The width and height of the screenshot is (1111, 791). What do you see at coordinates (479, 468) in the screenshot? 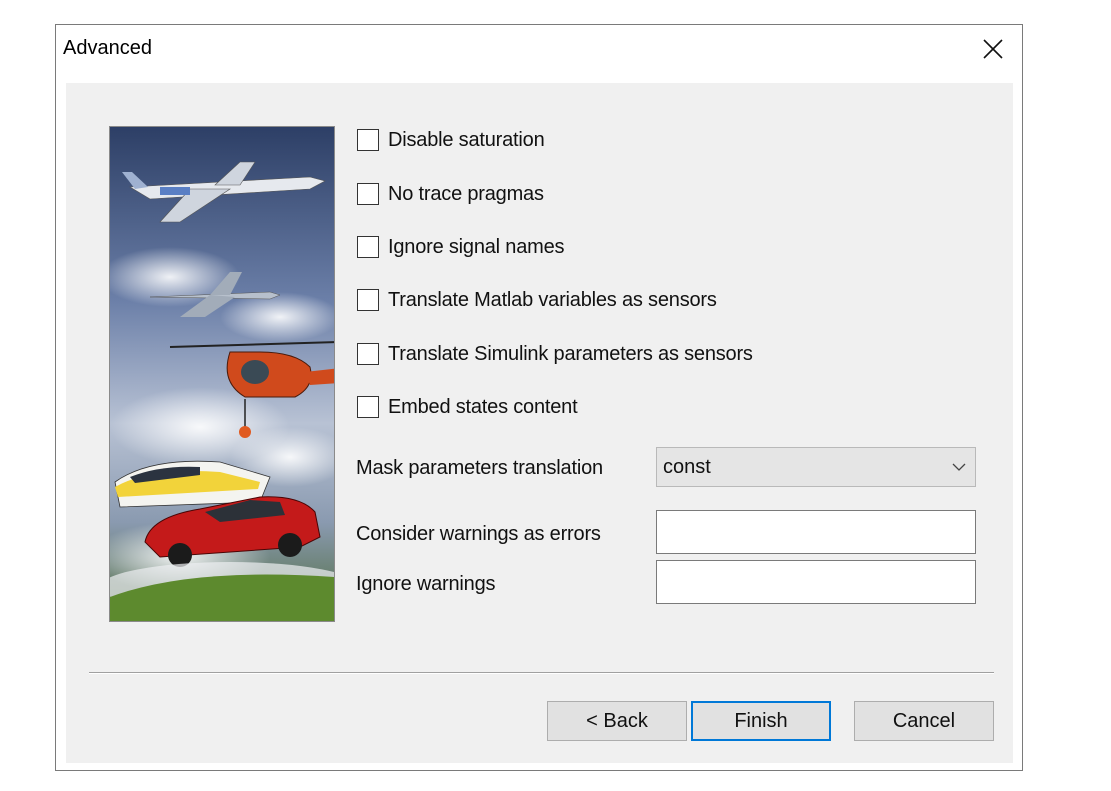
I see `mask-parameters-label: Mask parameters translation` at bounding box center [479, 468].